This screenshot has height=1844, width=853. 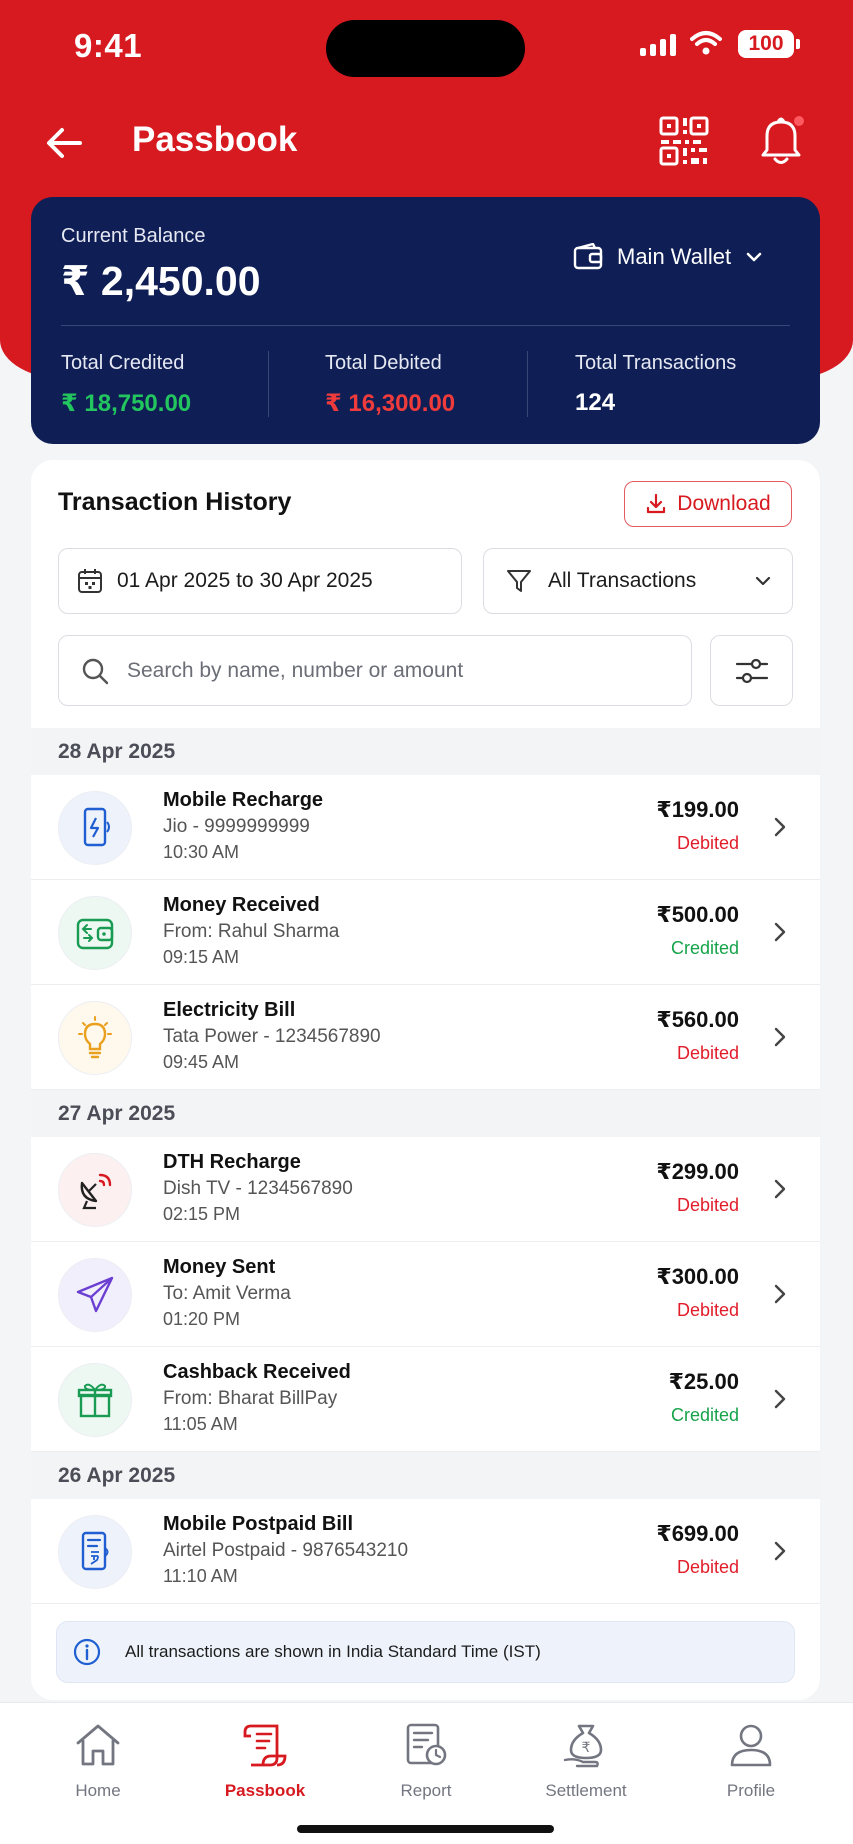 I want to click on home-indicator, so click(x=425, y=1829).